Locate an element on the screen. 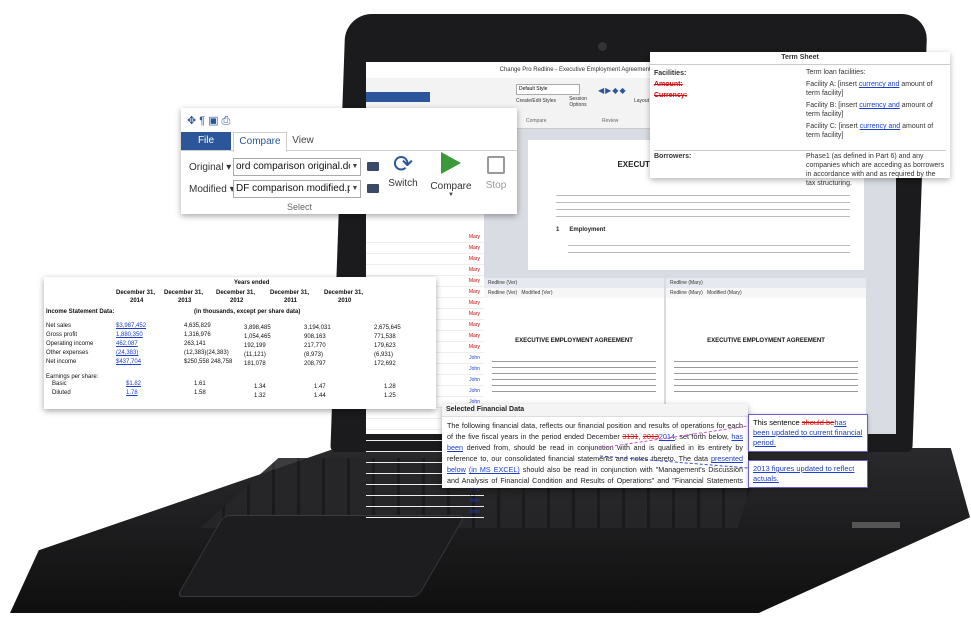  column-year: 2014 is located at coordinates (137, 301).